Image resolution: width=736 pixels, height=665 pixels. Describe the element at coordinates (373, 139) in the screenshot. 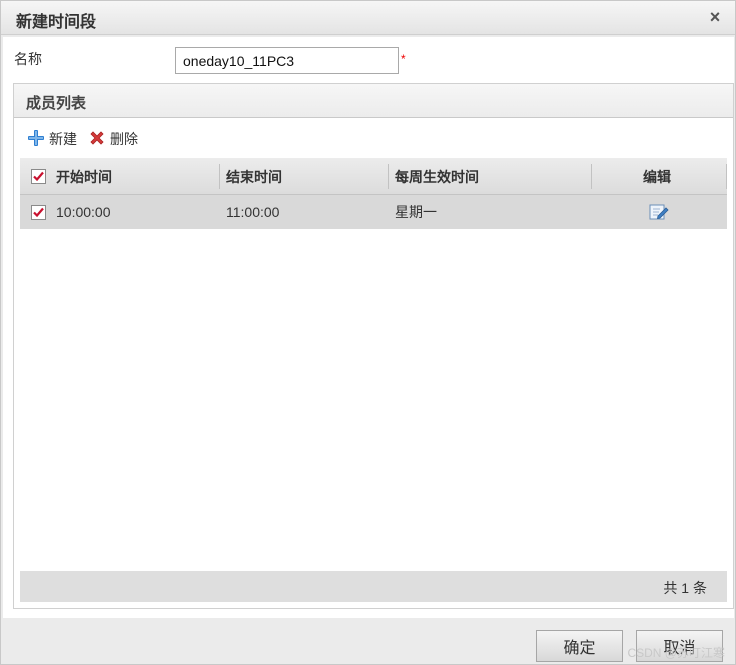

I see `panel-toolbar: 新建 删除` at that location.